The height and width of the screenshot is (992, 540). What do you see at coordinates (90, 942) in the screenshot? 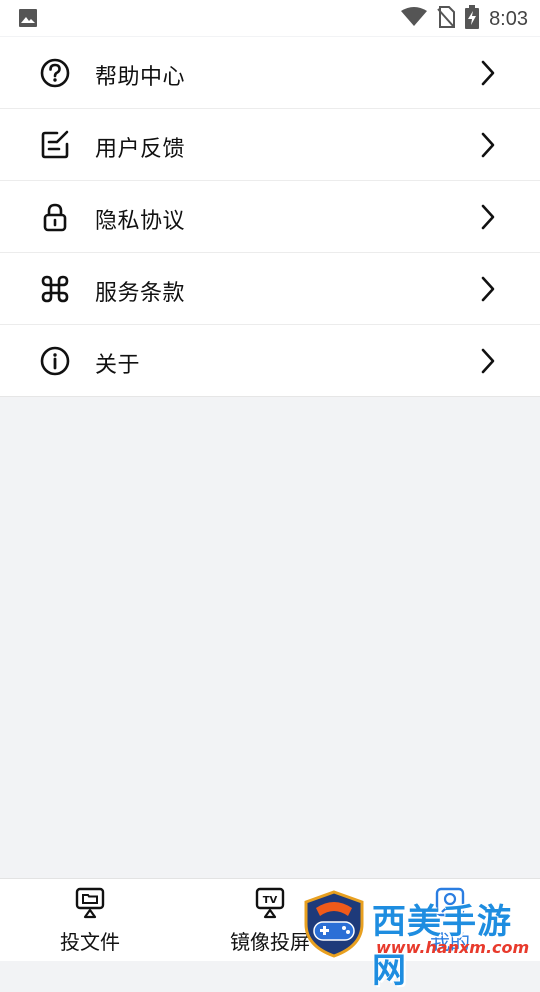
I see `tab-label: 投文件` at bounding box center [90, 942].